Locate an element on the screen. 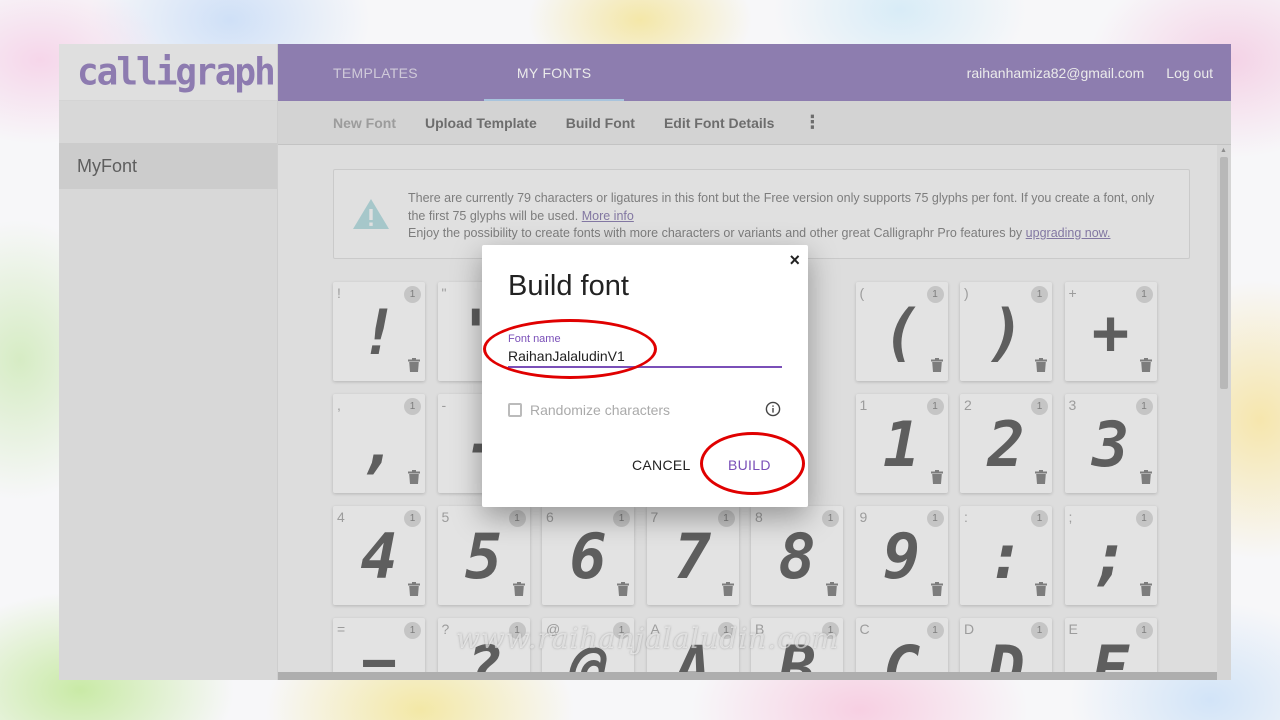 This screenshot has height=720, width=1280. info-icon is located at coordinates (773, 411).